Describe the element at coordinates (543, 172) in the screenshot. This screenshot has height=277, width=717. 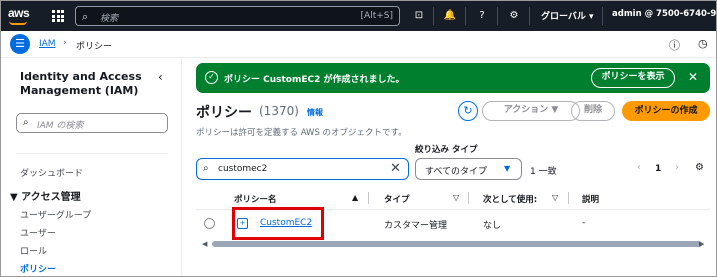
I see `match-count: 1 一致` at that location.